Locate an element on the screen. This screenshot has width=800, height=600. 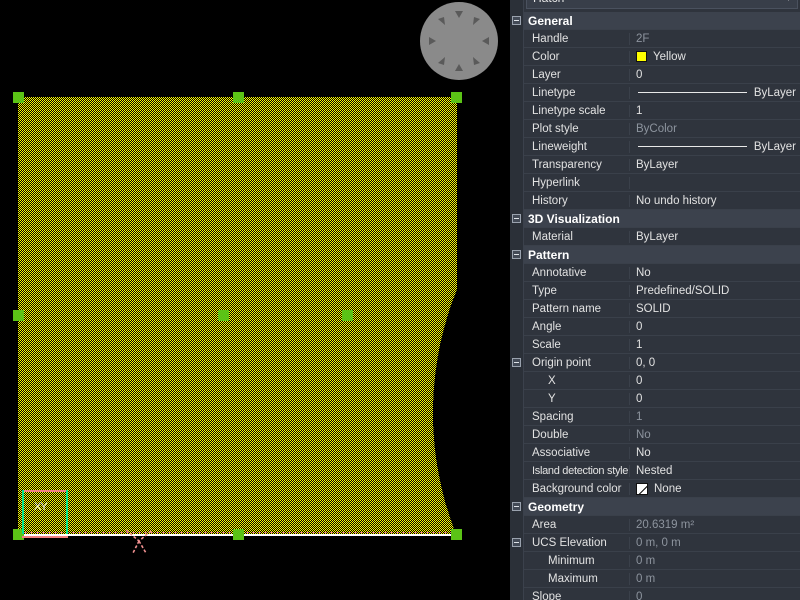
property-row: Type Predefined/SOLID is located at coordinates (655, 290).